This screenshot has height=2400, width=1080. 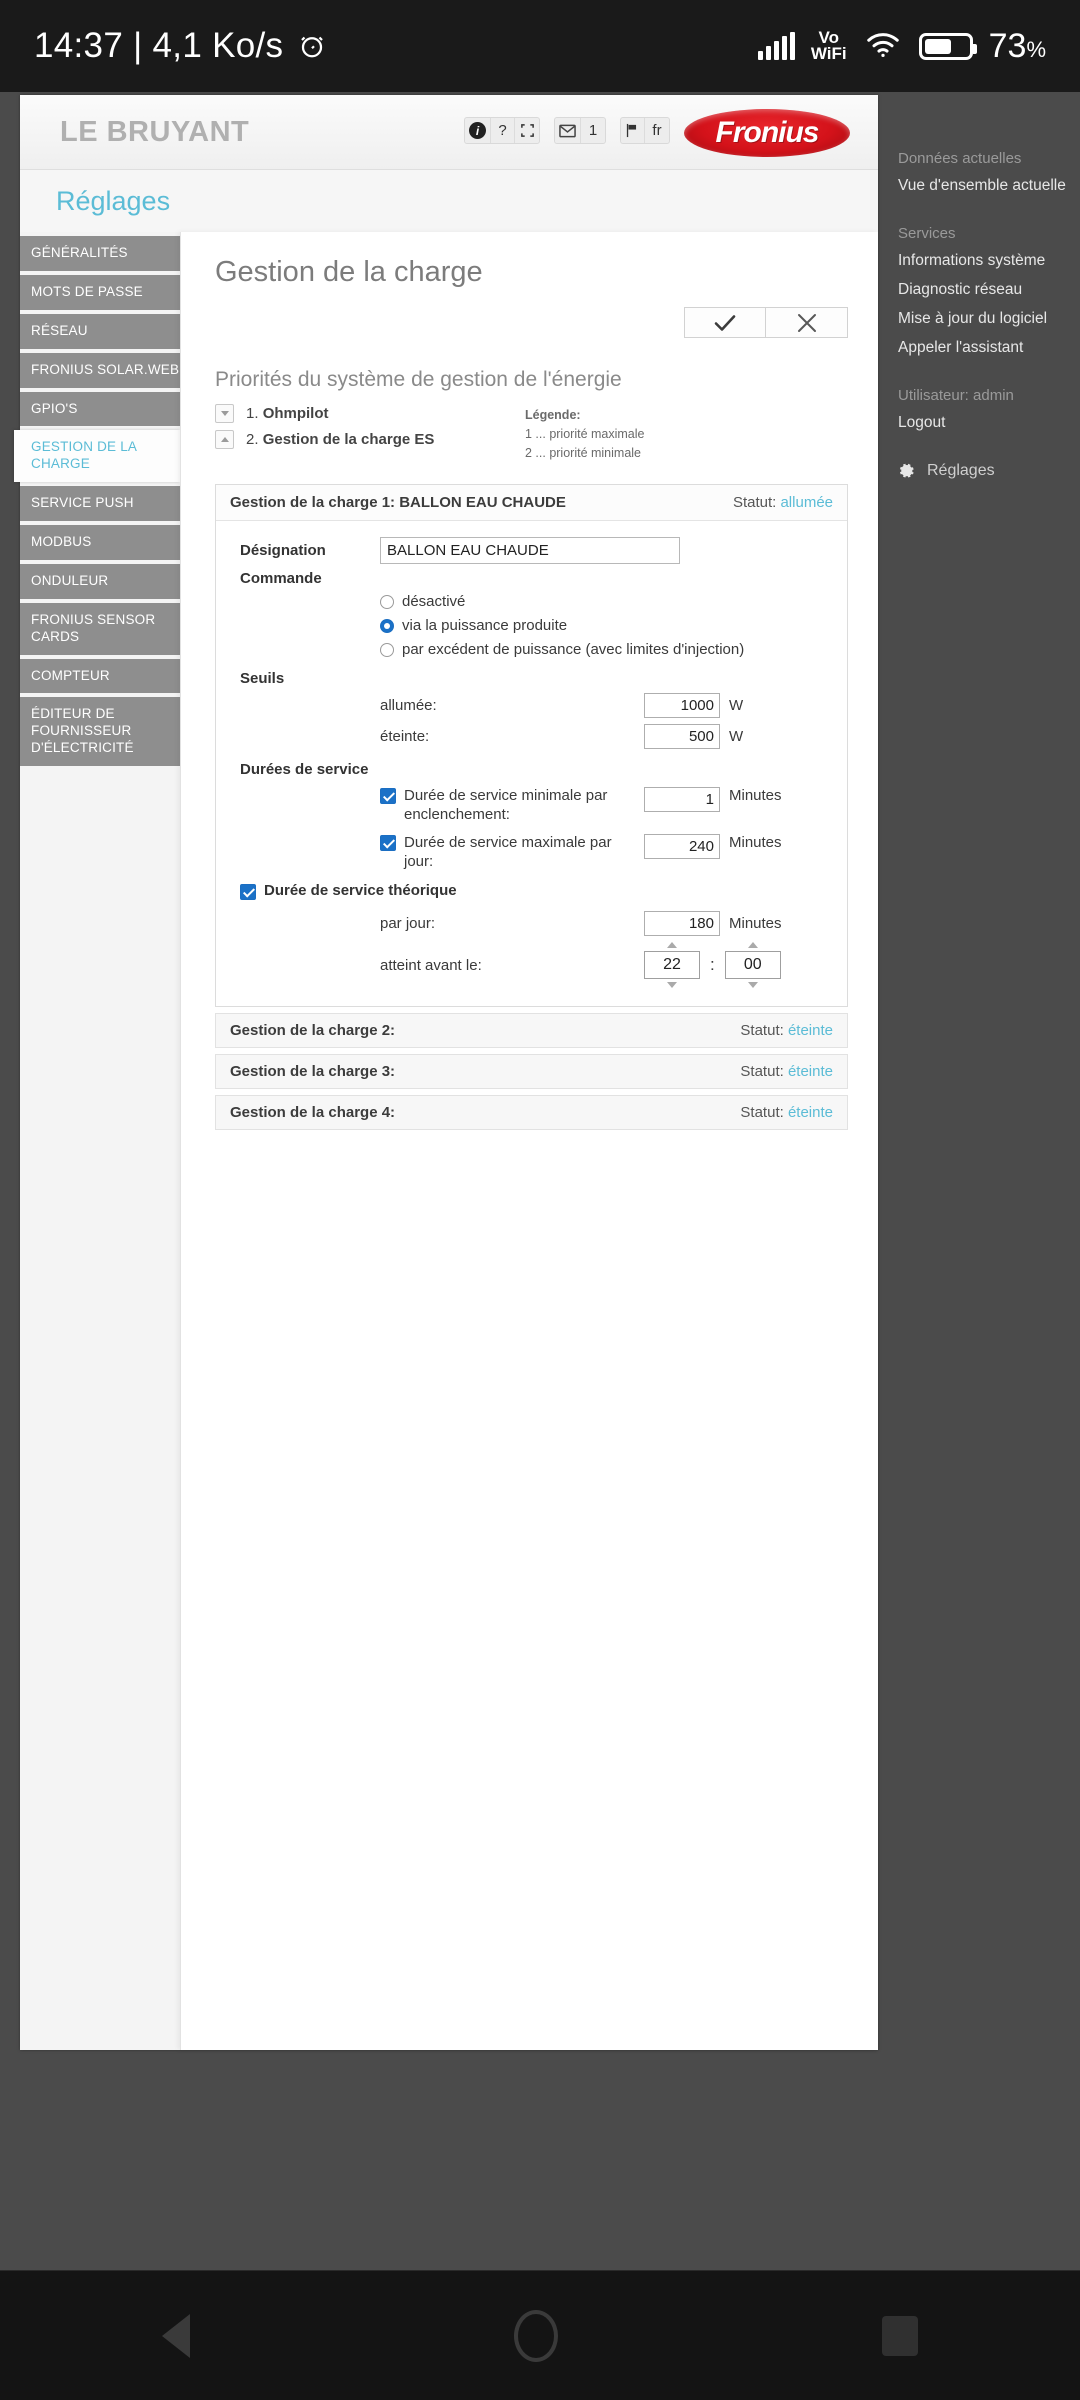 I want to click on par-jour-row: par jour: Minutes, so click(x=536, y=923).